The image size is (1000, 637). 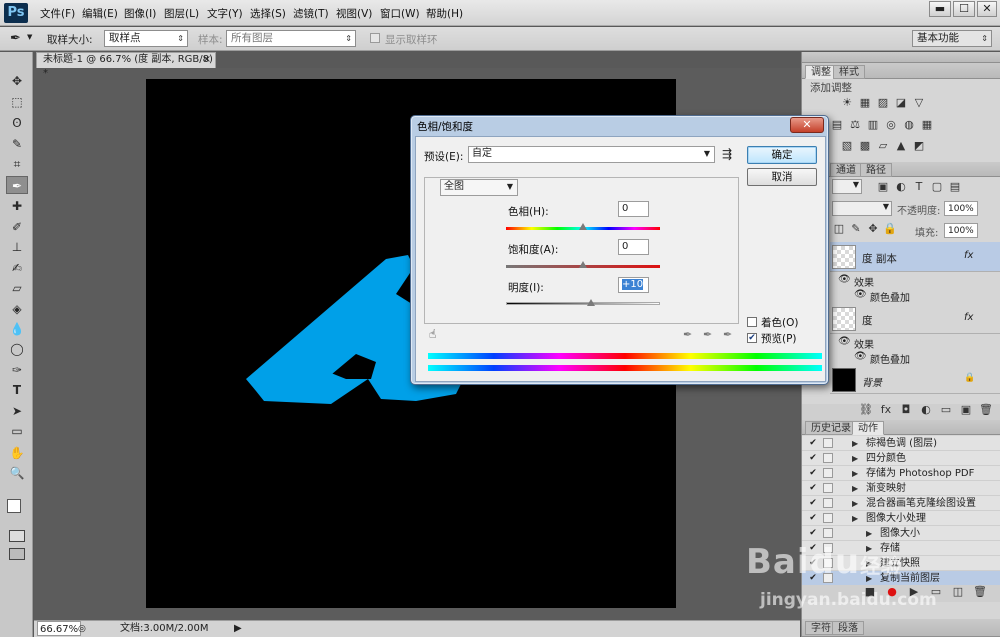 I want to click on shape-icon: ▭, so click(x=17, y=431).